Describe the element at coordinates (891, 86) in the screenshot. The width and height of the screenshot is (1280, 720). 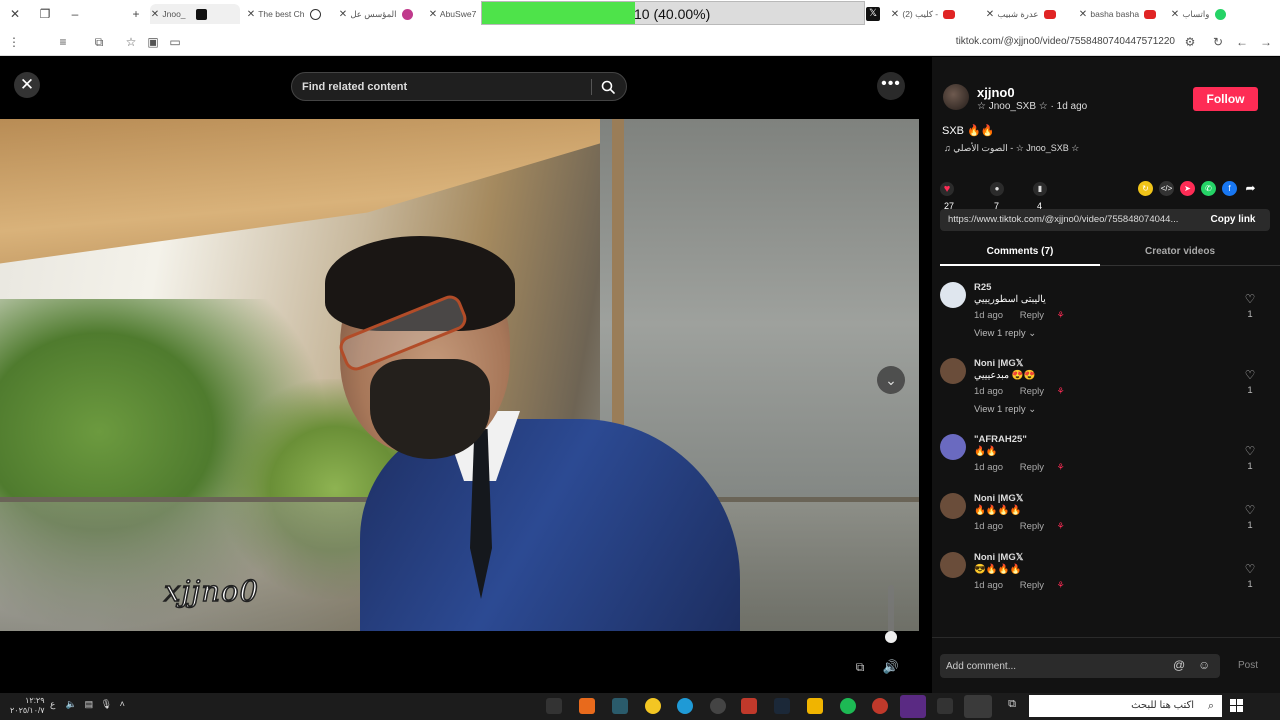
I see `more-options-button: •••` at that location.